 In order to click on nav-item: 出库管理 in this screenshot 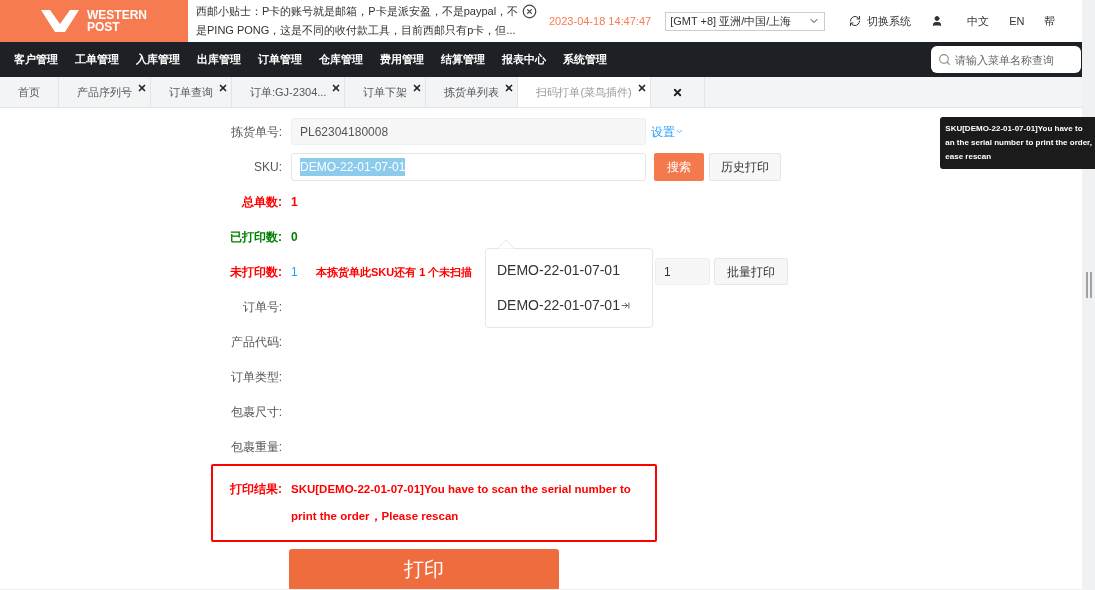, I will do `click(219, 59)`.